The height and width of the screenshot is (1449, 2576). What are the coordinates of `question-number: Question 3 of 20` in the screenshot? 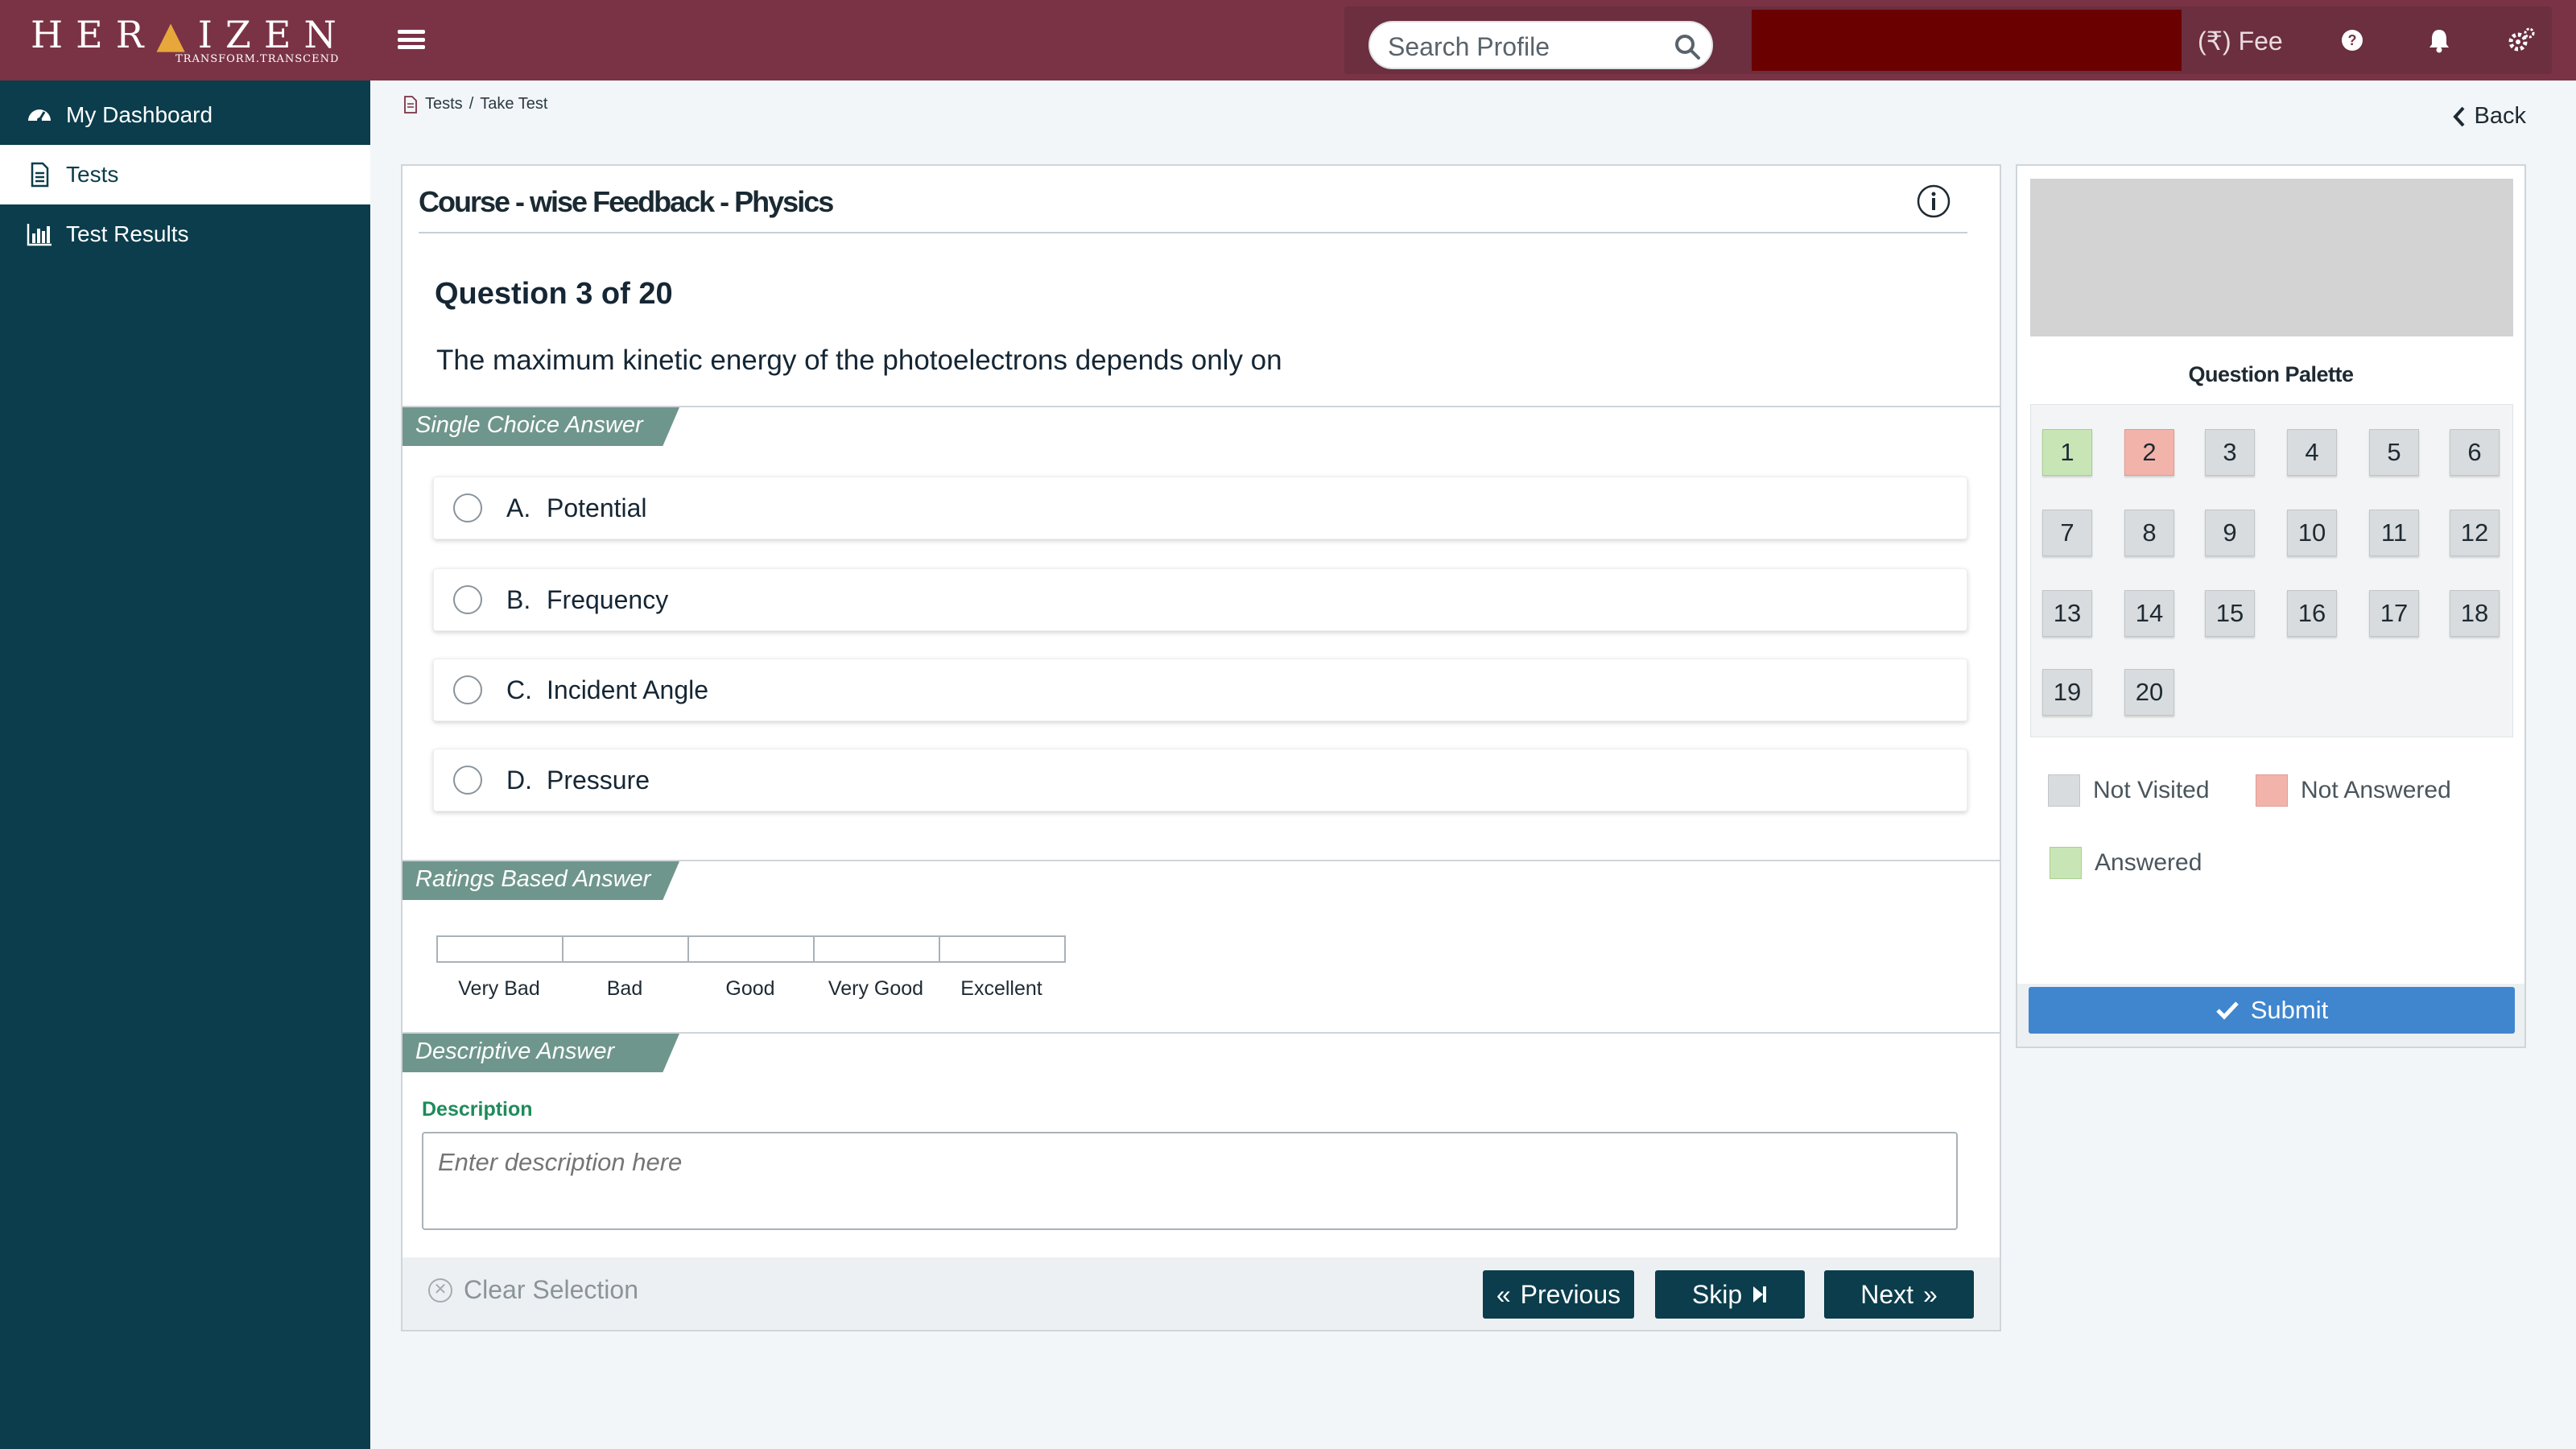 It's located at (554, 294).